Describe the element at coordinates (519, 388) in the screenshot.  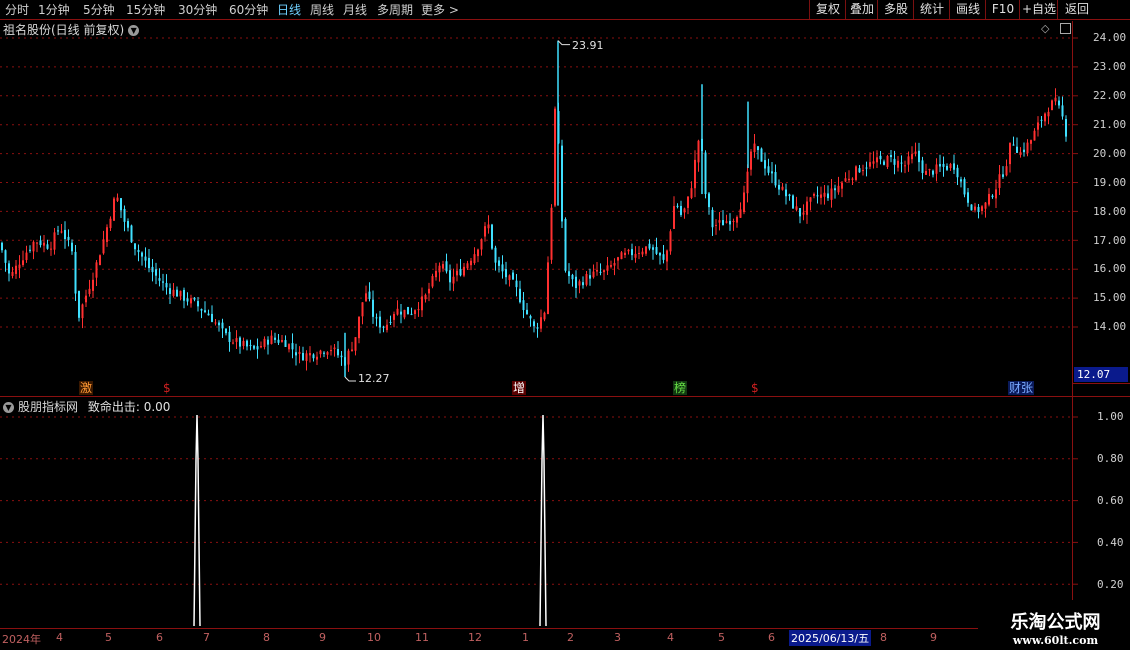
I see `event-marker-zeng: 增` at that location.